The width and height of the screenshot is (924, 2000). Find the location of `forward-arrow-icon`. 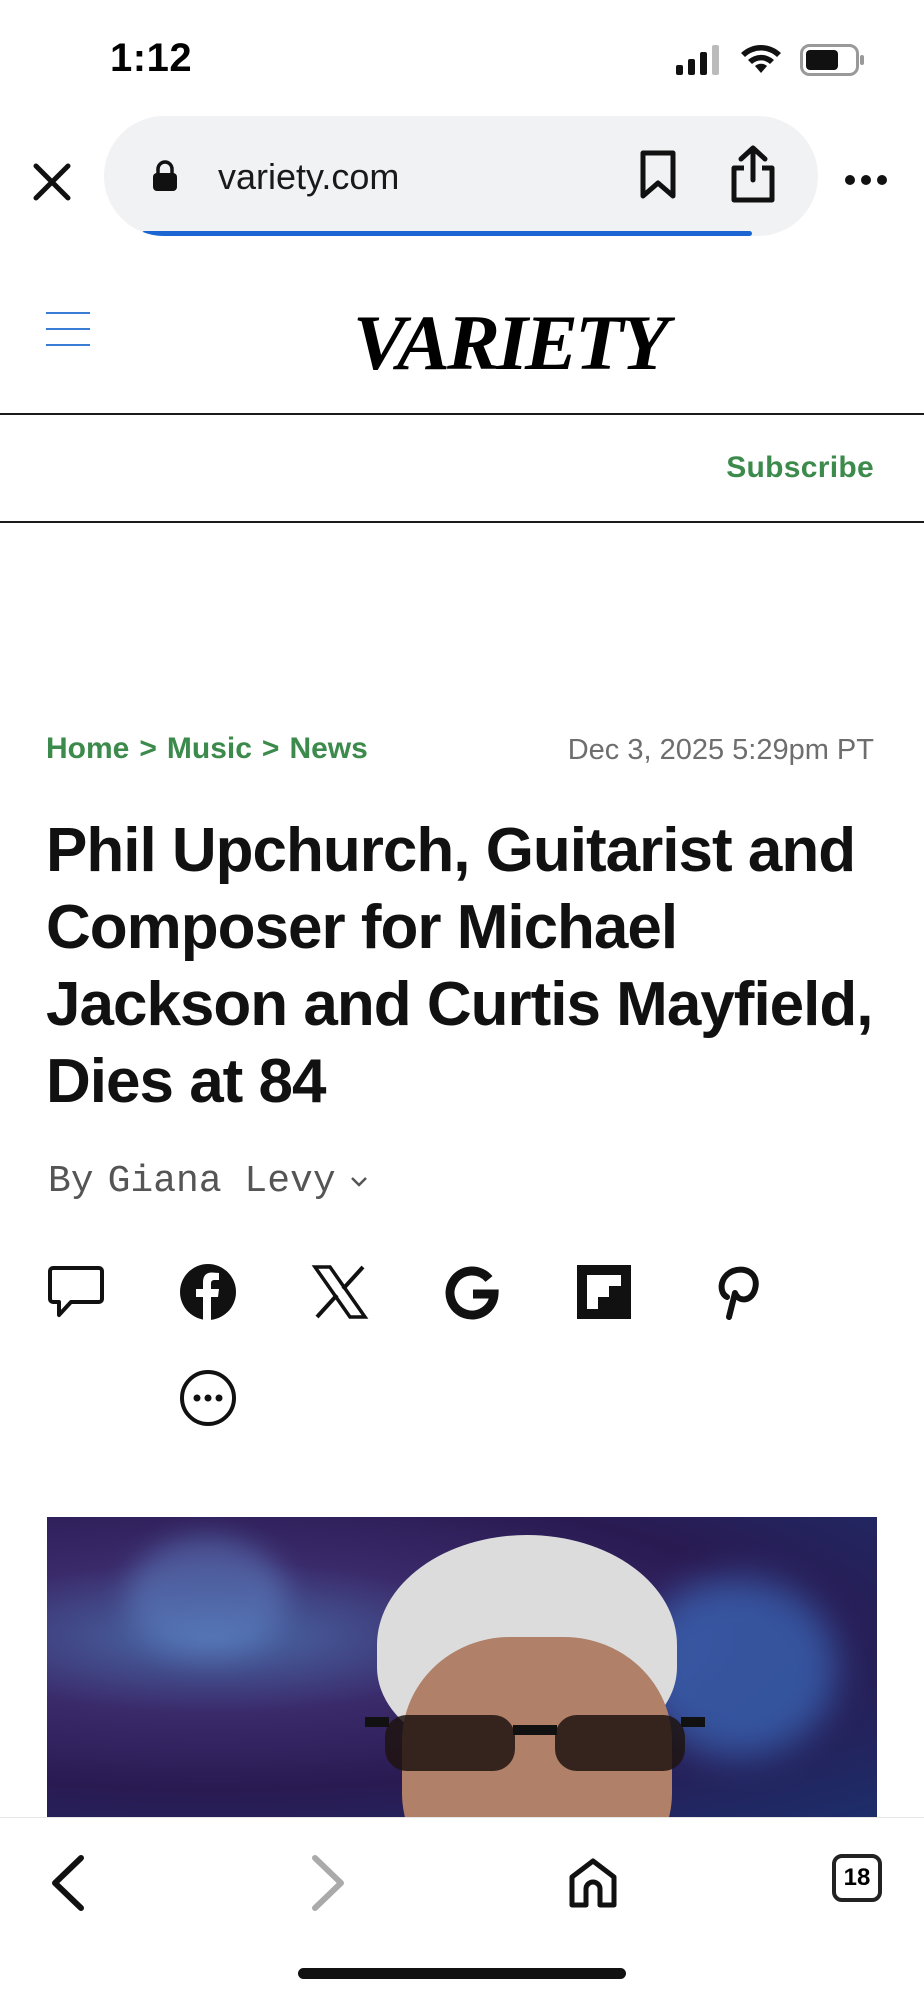

forward-arrow-icon is located at coordinates (328, 1883).